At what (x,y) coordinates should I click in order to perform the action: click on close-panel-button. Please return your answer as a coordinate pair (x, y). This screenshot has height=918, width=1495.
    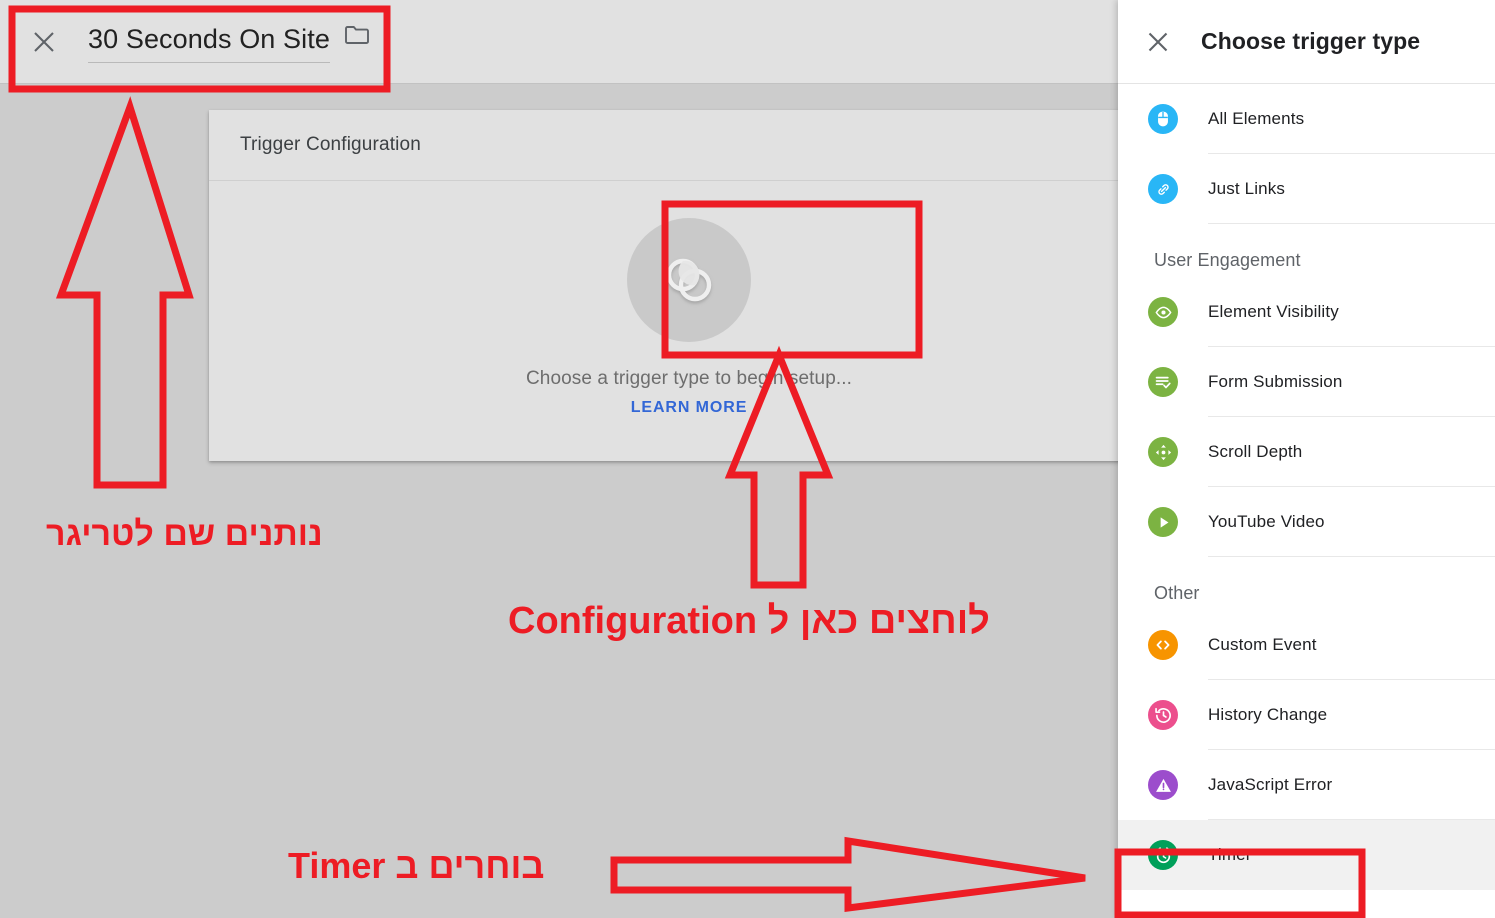
    Looking at the image, I should click on (1158, 42).